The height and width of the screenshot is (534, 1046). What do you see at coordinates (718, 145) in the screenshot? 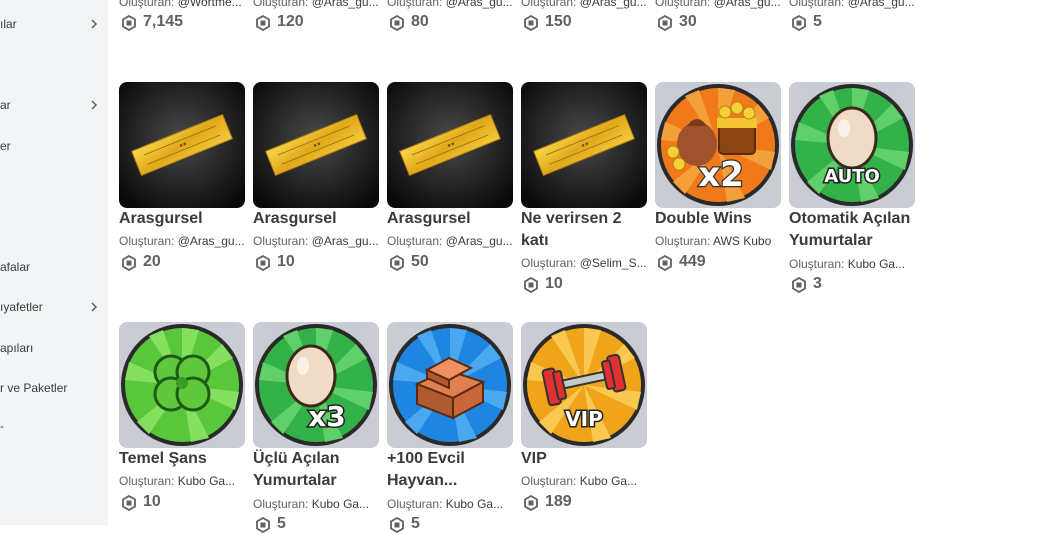
I see `item-thumbnail: x2` at bounding box center [718, 145].